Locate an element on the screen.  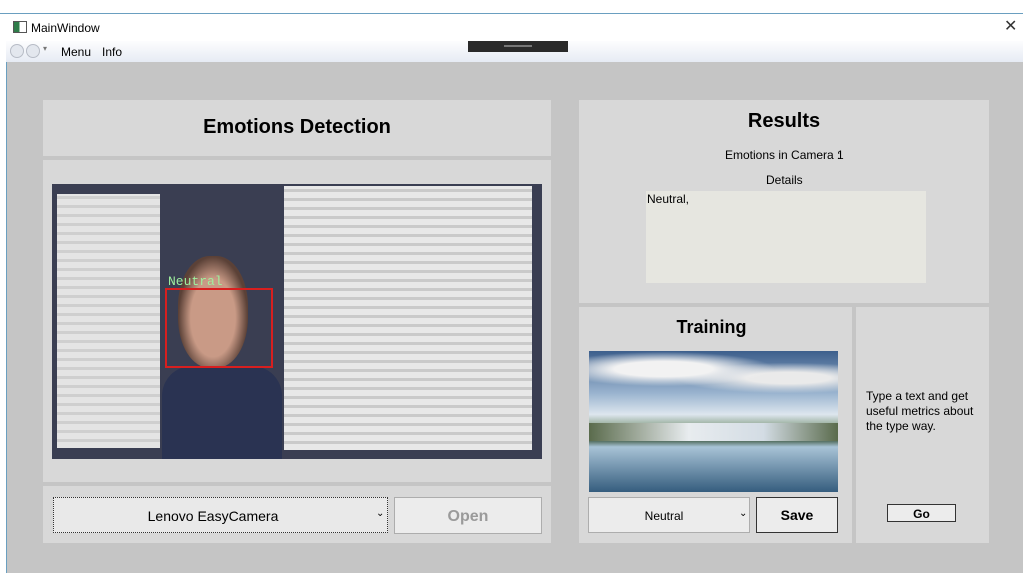
results-title: Results is located at coordinates (784, 121).